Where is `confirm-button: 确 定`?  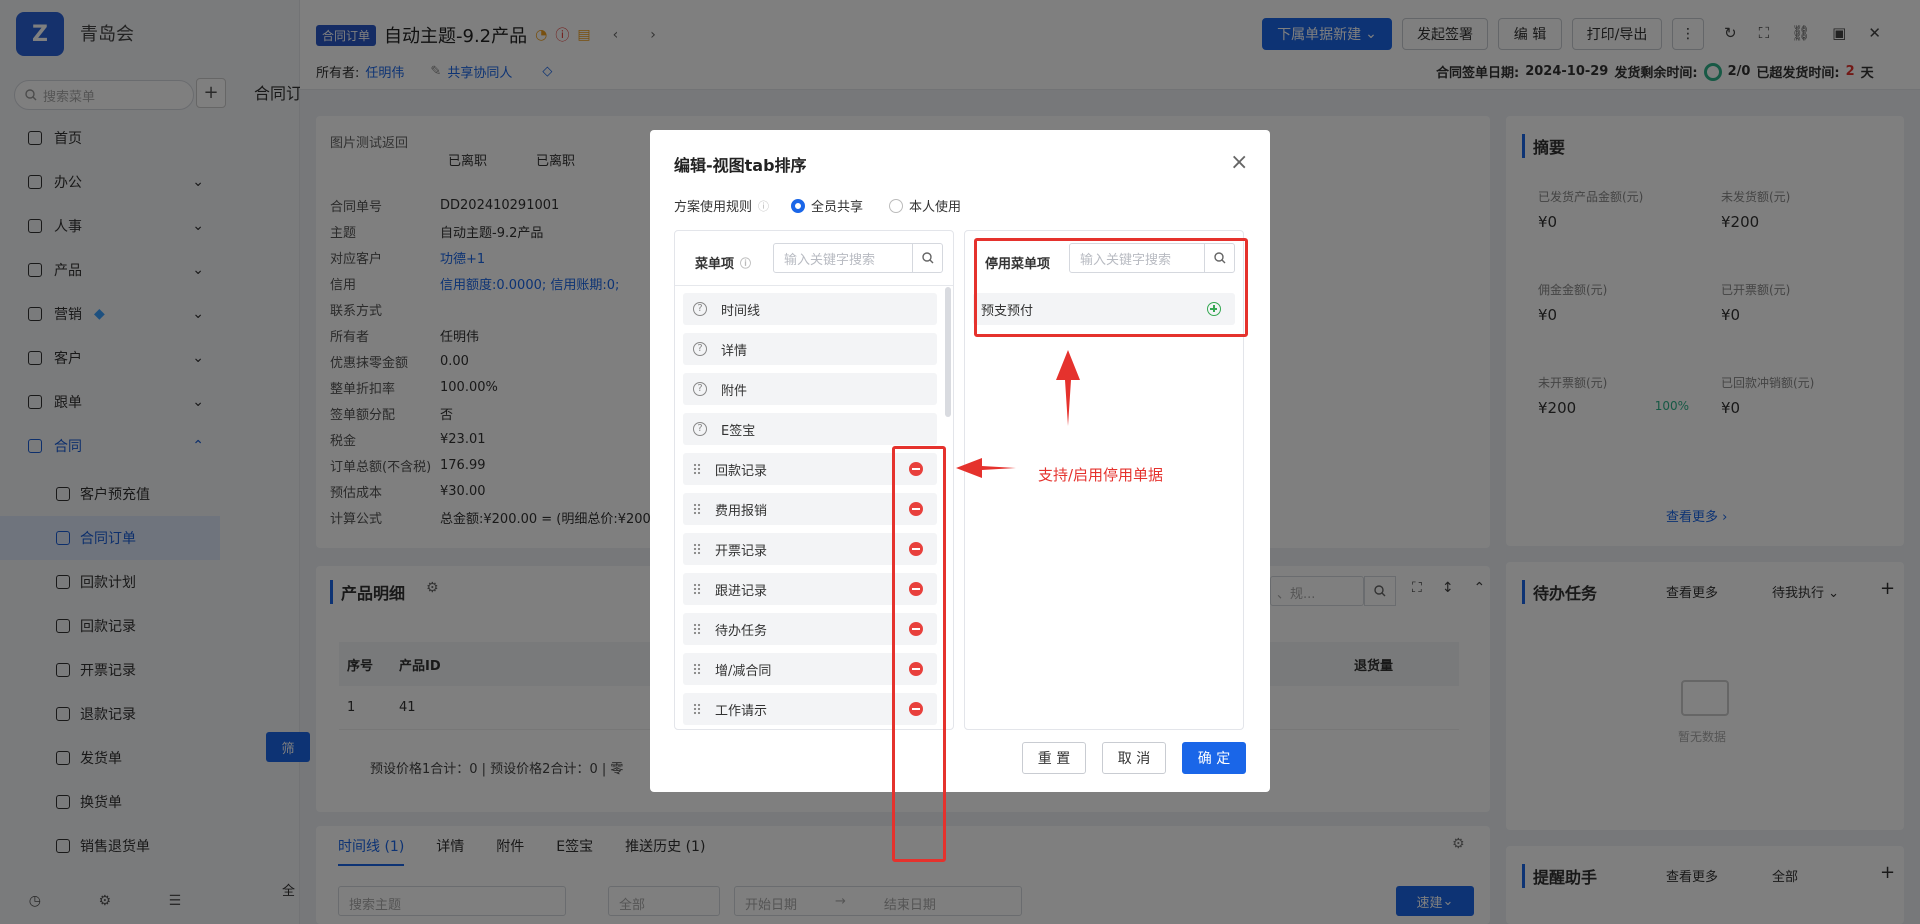 confirm-button: 确 定 is located at coordinates (1214, 758).